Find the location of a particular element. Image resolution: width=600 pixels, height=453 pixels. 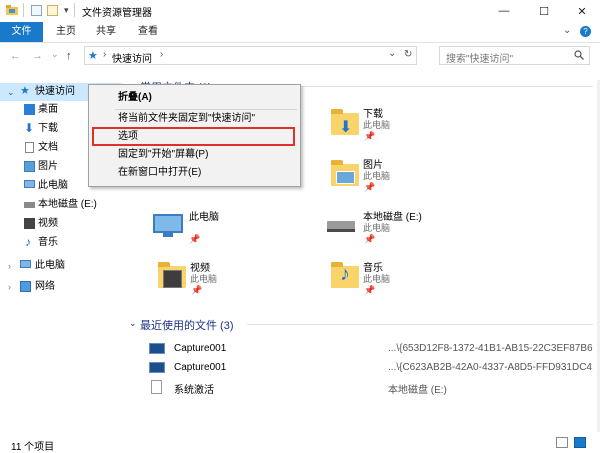

search-input: 搜索"快速访问" is located at coordinates (514, 55).